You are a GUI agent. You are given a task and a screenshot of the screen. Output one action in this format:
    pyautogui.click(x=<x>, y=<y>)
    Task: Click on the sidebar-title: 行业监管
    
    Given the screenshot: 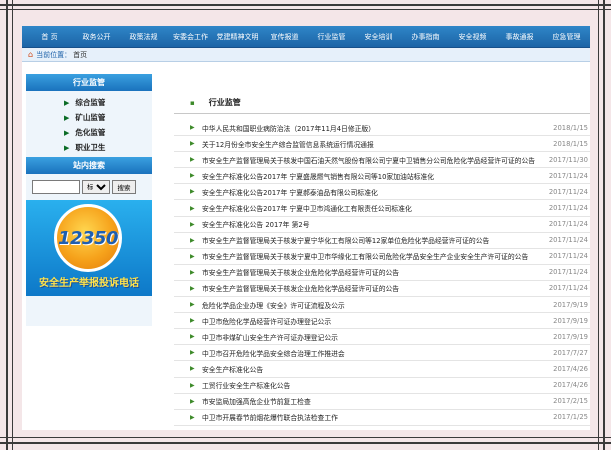 What is the action you would take?
    pyautogui.click(x=89, y=82)
    